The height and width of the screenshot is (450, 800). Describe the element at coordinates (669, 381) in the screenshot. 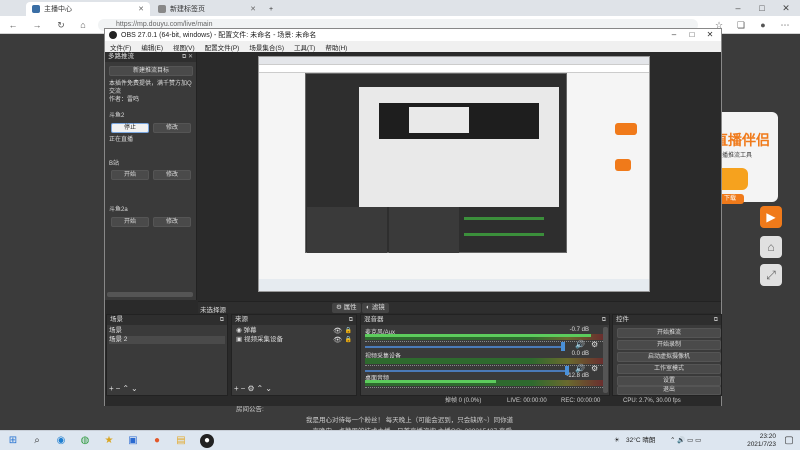

I see `settings-button: 设置` at that location.